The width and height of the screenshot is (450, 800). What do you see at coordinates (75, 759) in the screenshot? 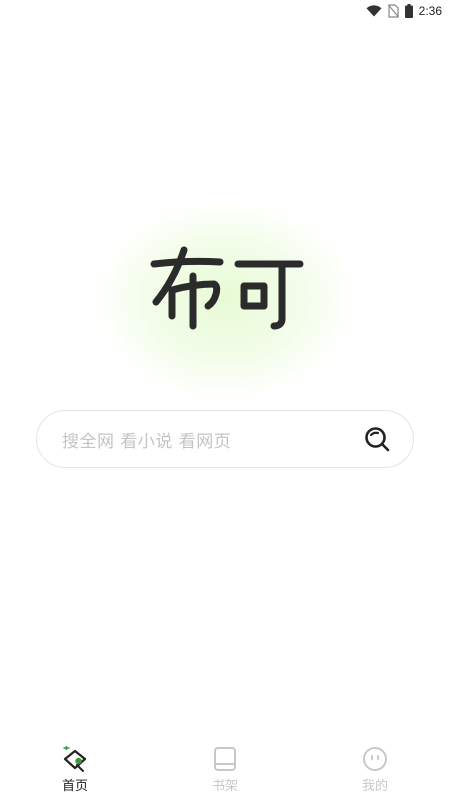
I see `home-icon` at bounding box center [75, 759].